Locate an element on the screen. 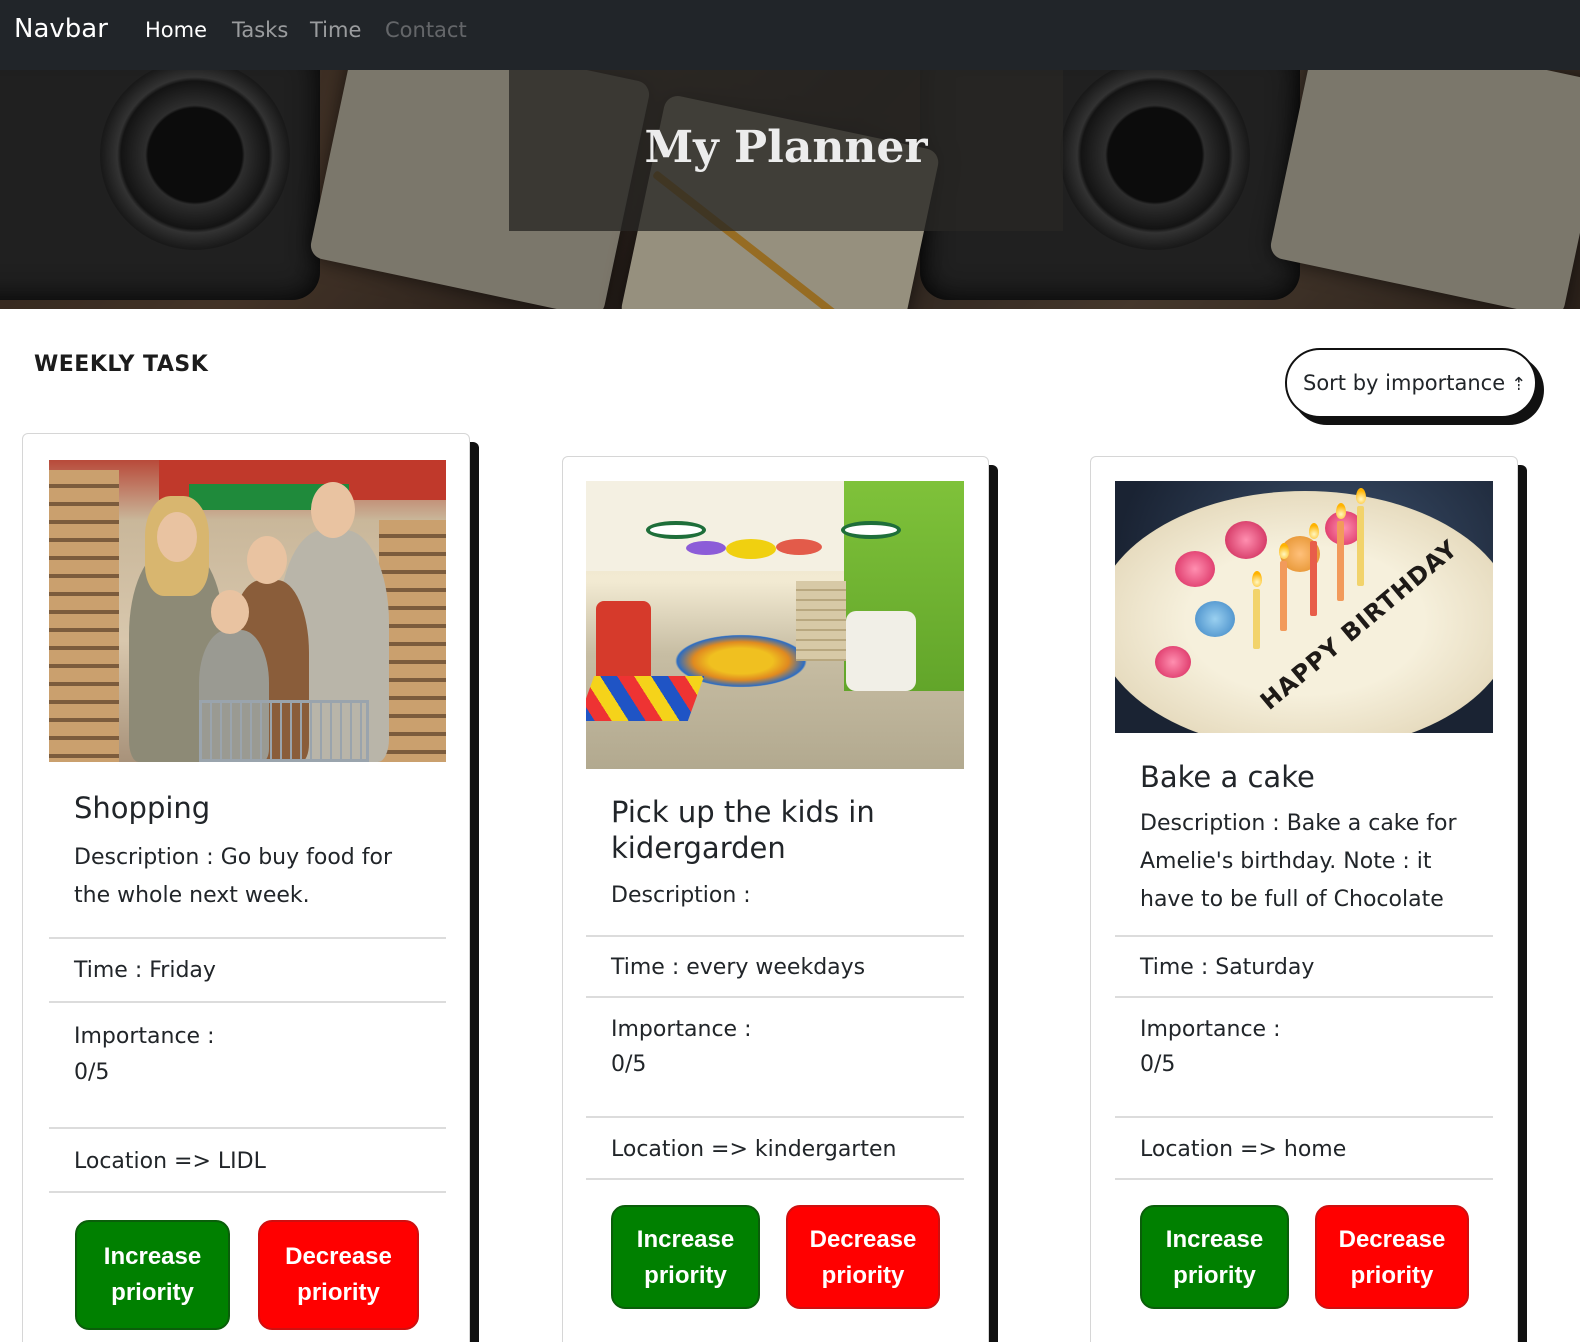  task-title: Pick up the kids in kidergarden is located at coordinates (743, 830).